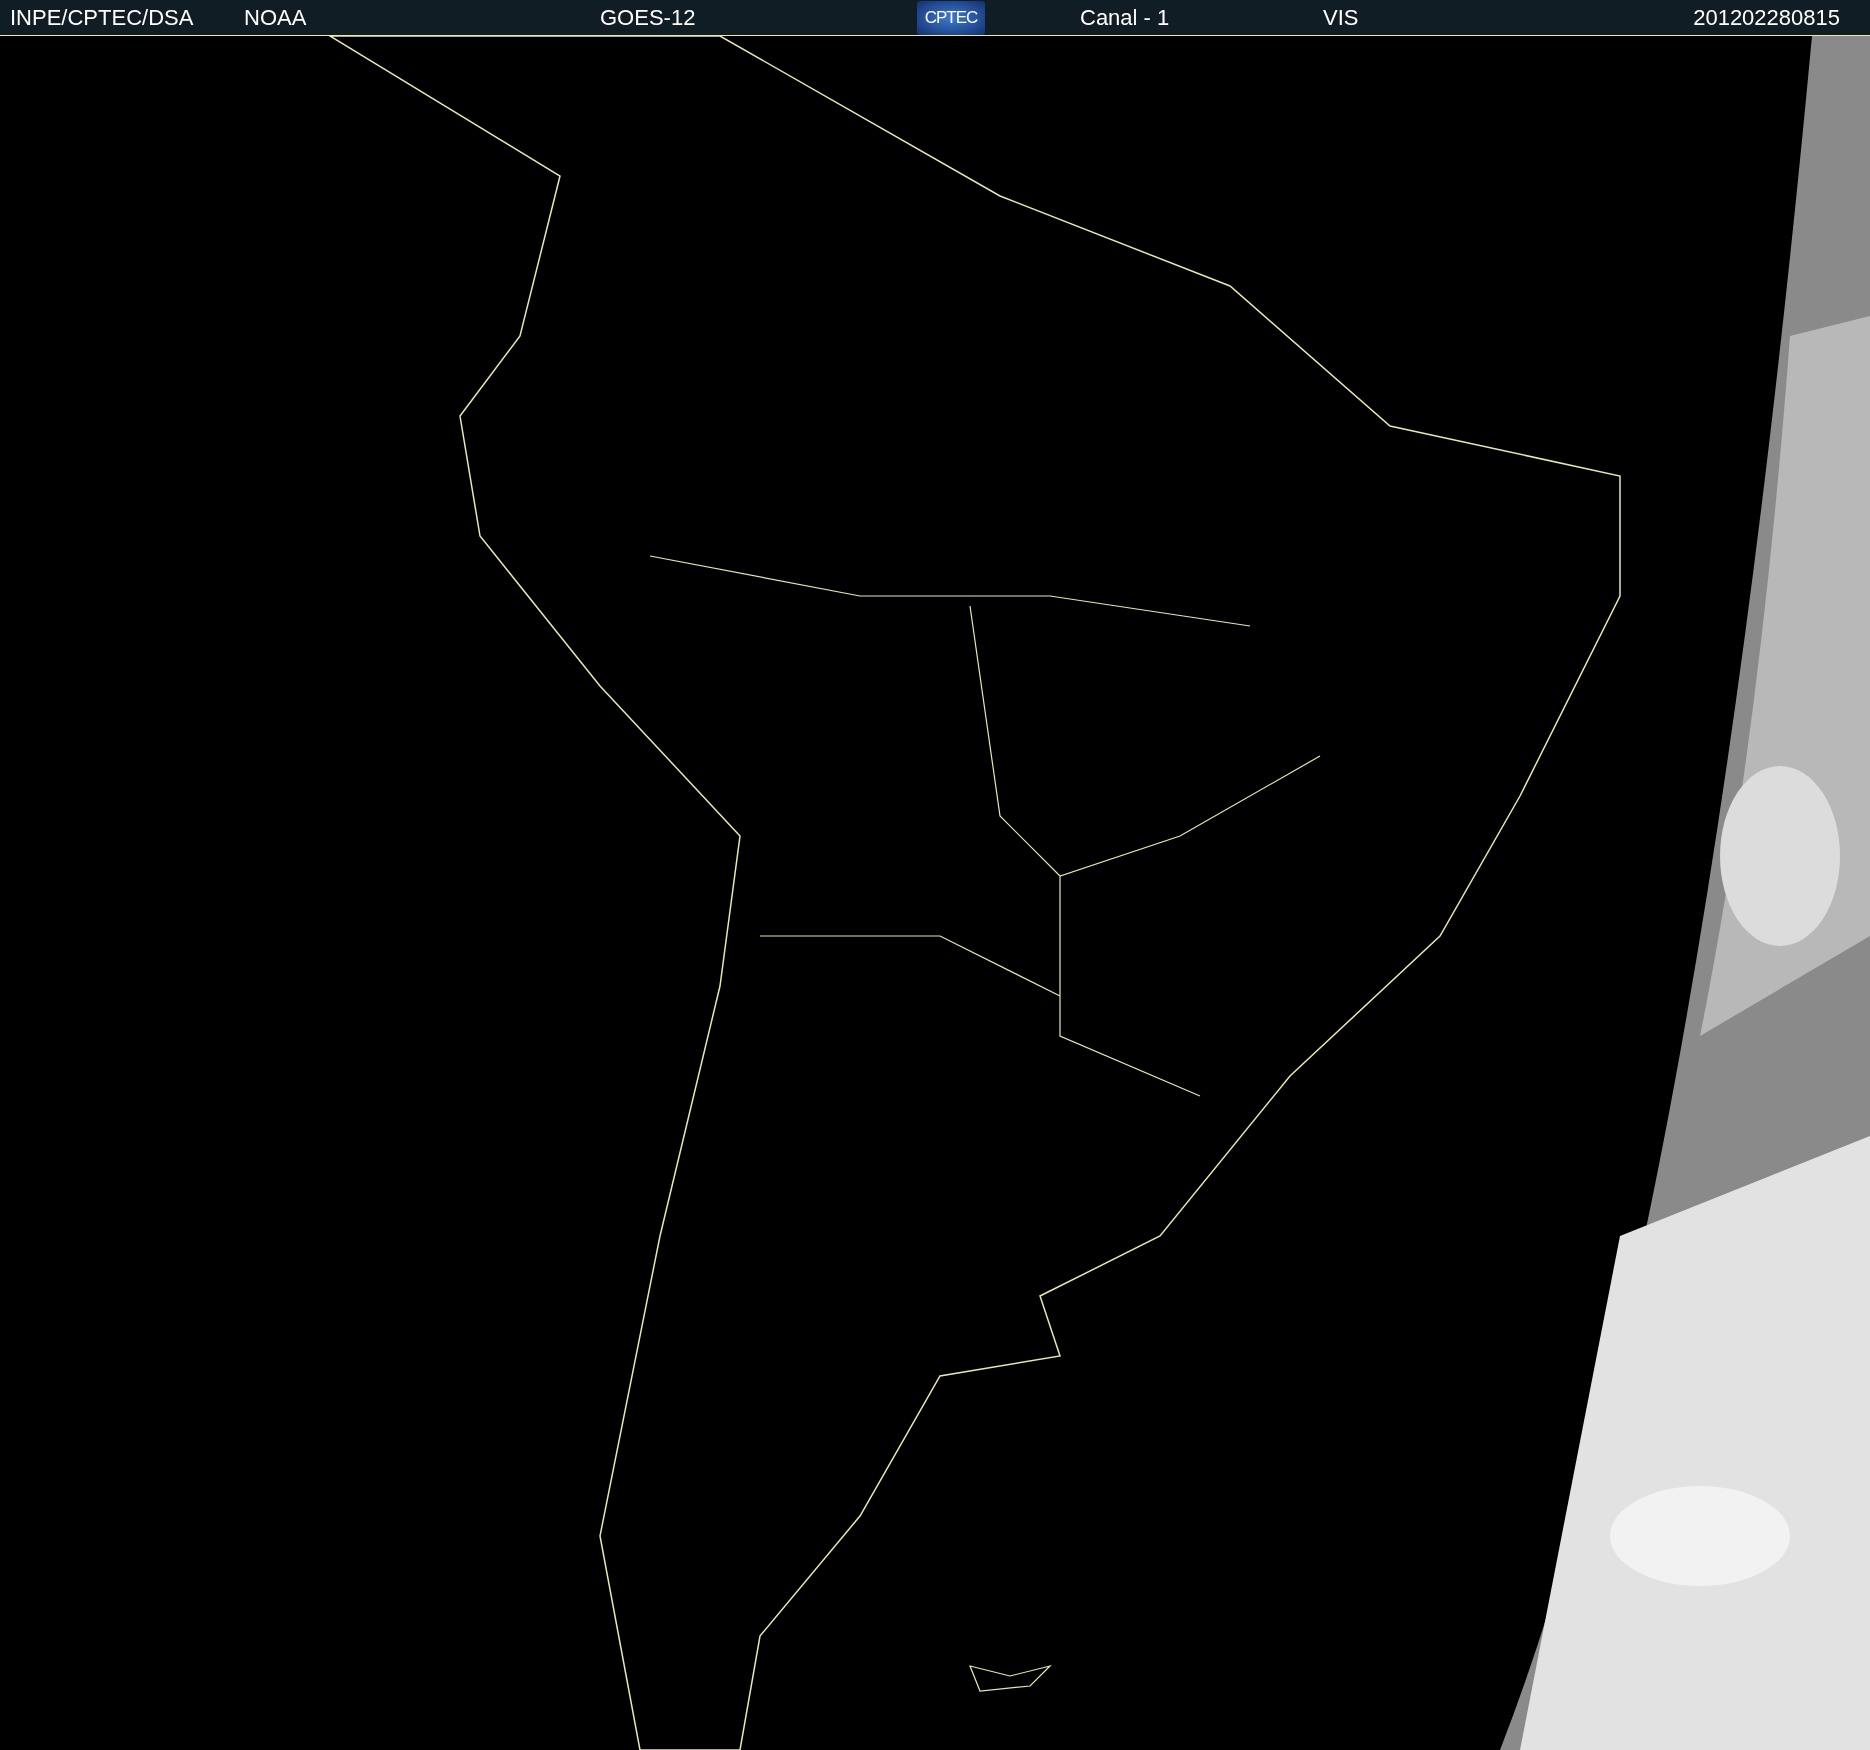 Image resolution: width=1870 pixels, height=1750 pixels. Describe the element at coordinates (1341, 17) in the screenshot. I see `band-label: VIS` at that location.